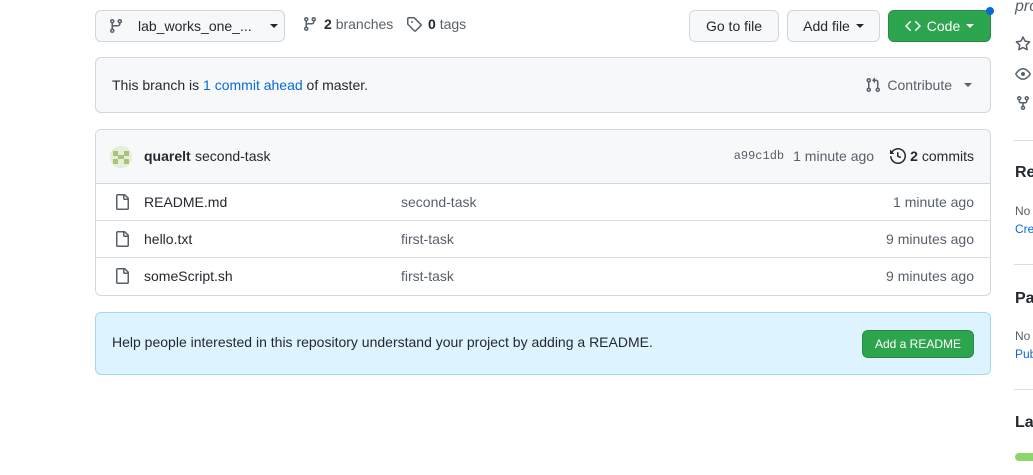 The width and height of the screenshot is (1033, 475). Describe the element at coordinates (1023, 103) in the screenshot. I see `fork-icon` at that location.